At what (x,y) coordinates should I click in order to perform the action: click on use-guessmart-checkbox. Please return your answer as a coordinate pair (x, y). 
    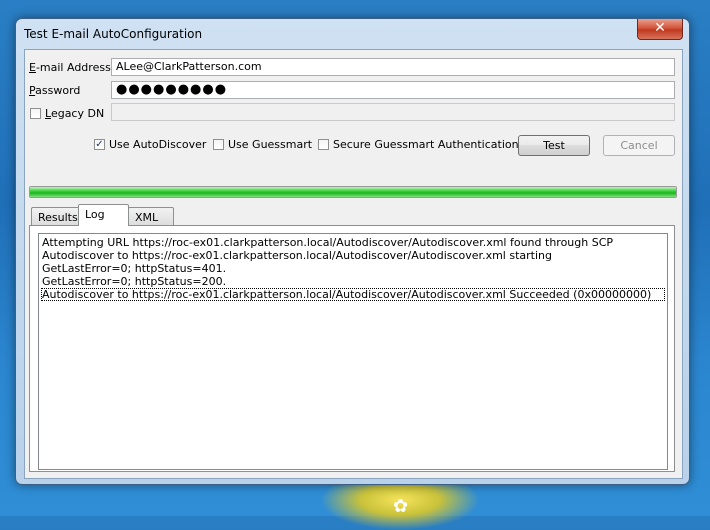
    Looking at the image, I should click on (218, 144).